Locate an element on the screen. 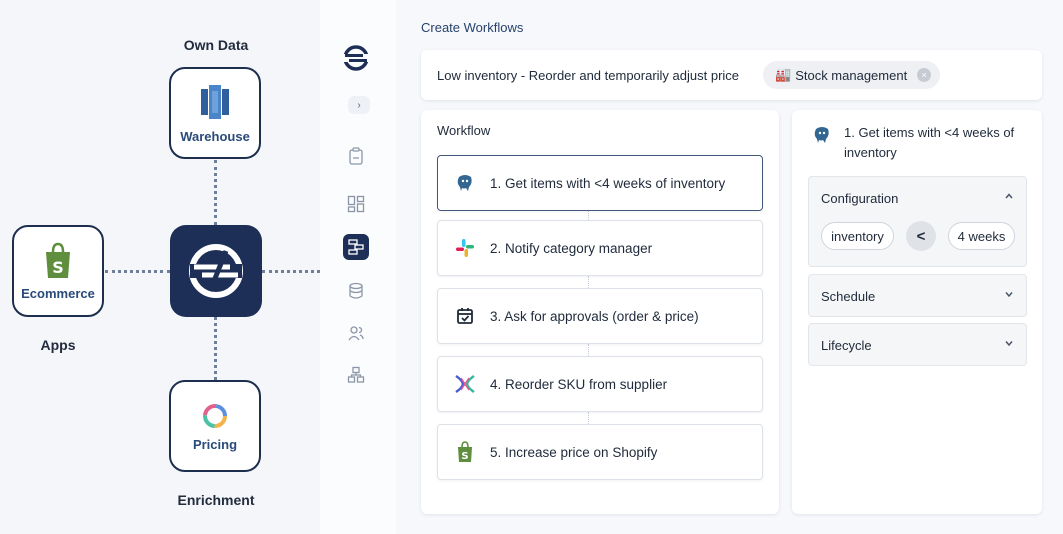 The width and height of the screenshot is (1063, 534). sidebar-item-integrations is located at coordinates (356, 375).